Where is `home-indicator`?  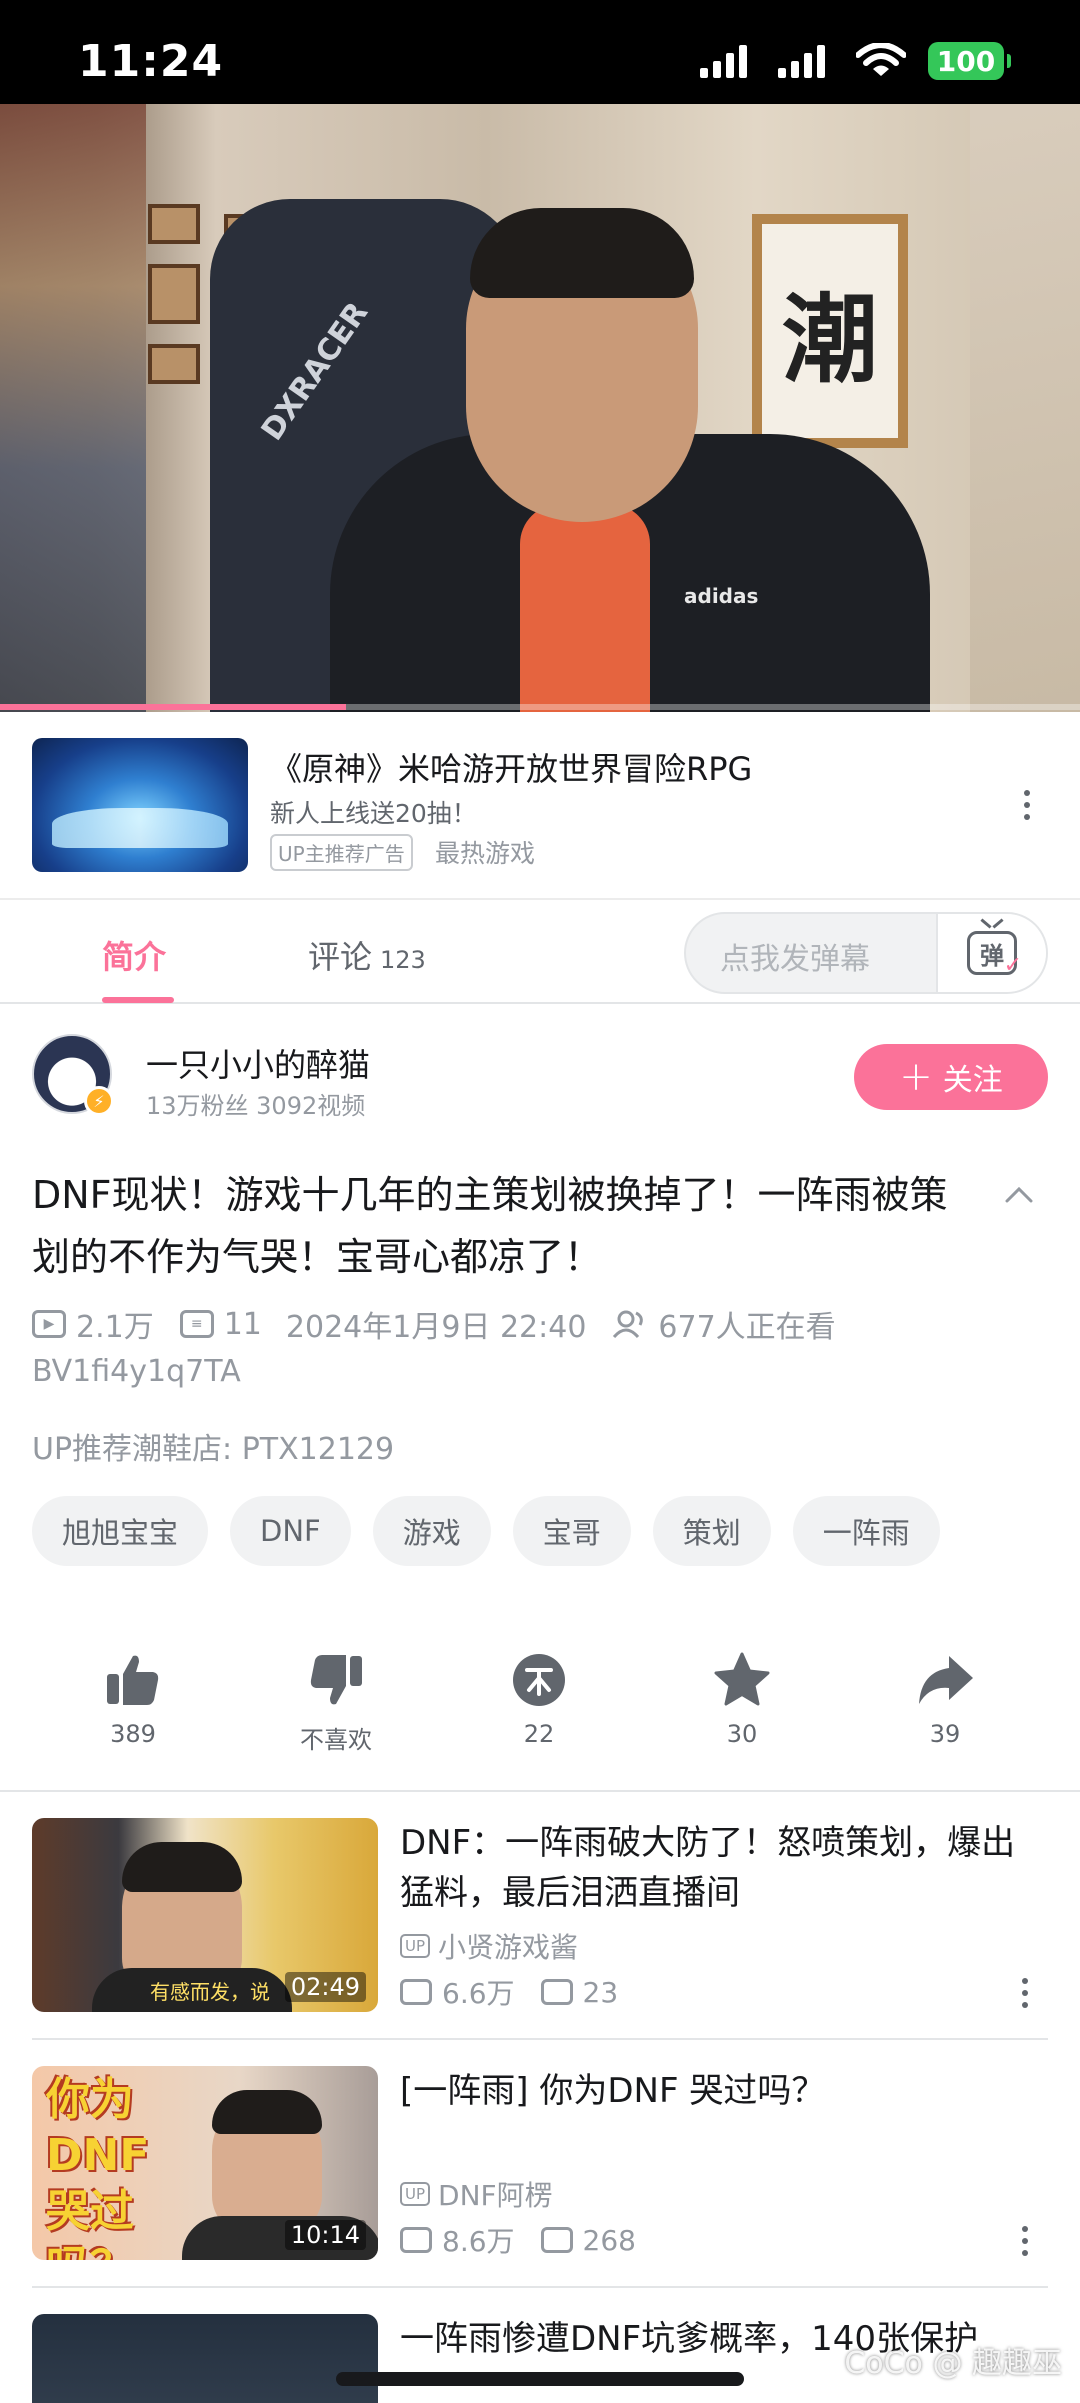 home-indicator is located at coordinates (540, 2379).